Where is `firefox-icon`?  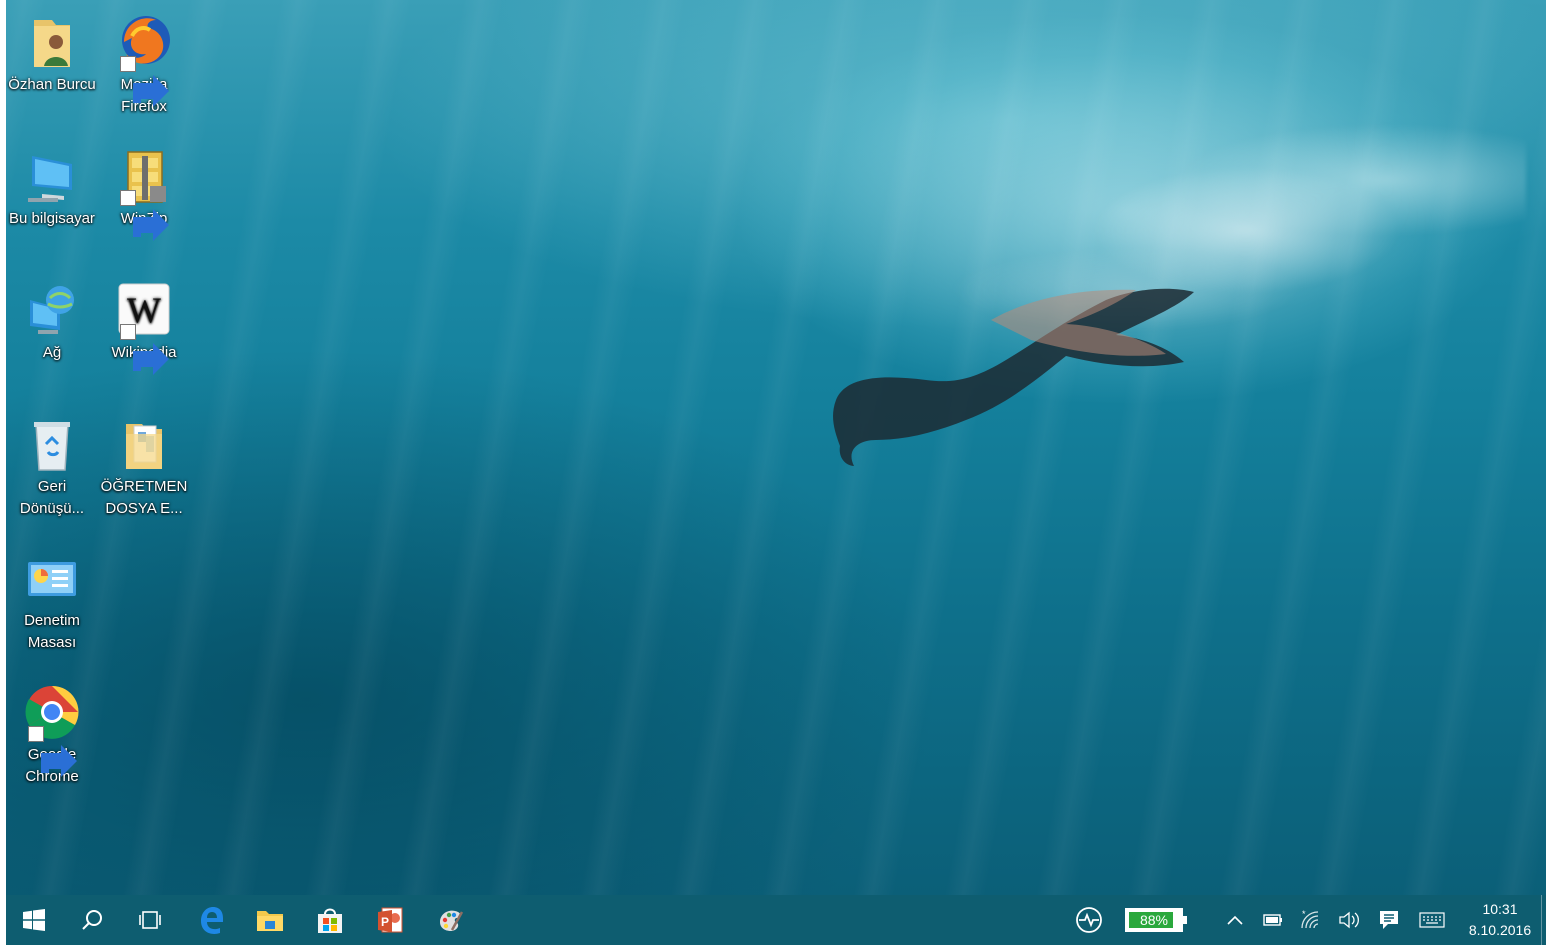 firefox-icon is located at coordinates (144, 59).